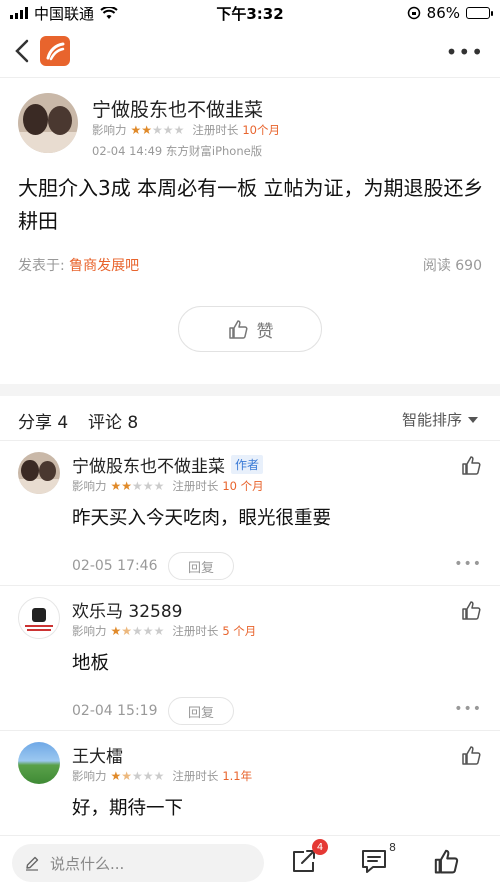 This screenshot has height=889, width=500. I want to click on nav-divider, so click(250, 77).